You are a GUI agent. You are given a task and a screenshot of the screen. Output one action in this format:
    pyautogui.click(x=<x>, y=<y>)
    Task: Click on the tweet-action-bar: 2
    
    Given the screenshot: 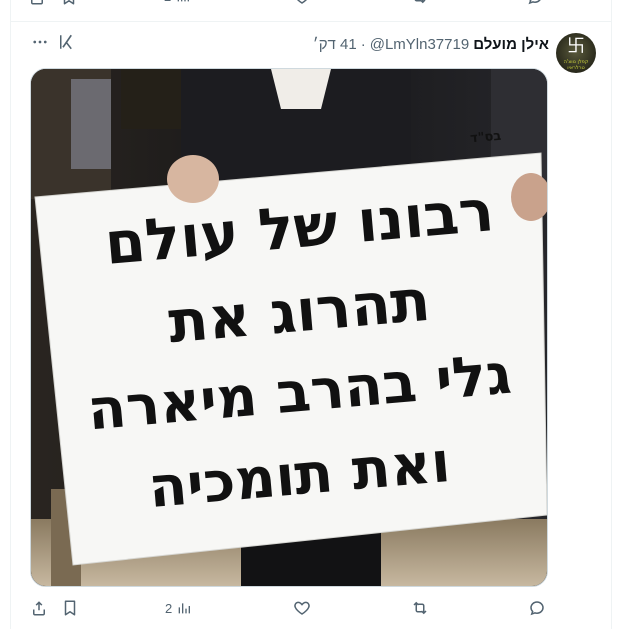 What is the action you would take?
    pyautogui.click(x=295, y=608)
    